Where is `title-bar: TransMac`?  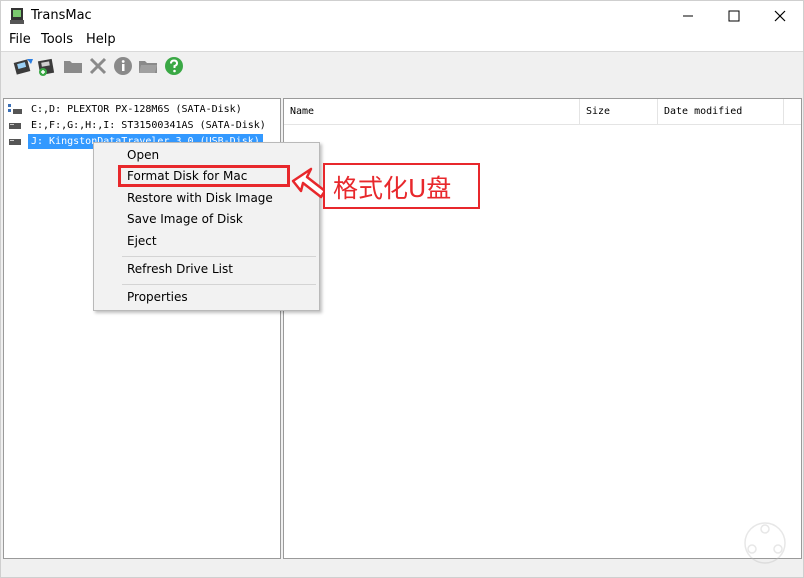 title-bar: TransMac is located at coordinates (402, 16).